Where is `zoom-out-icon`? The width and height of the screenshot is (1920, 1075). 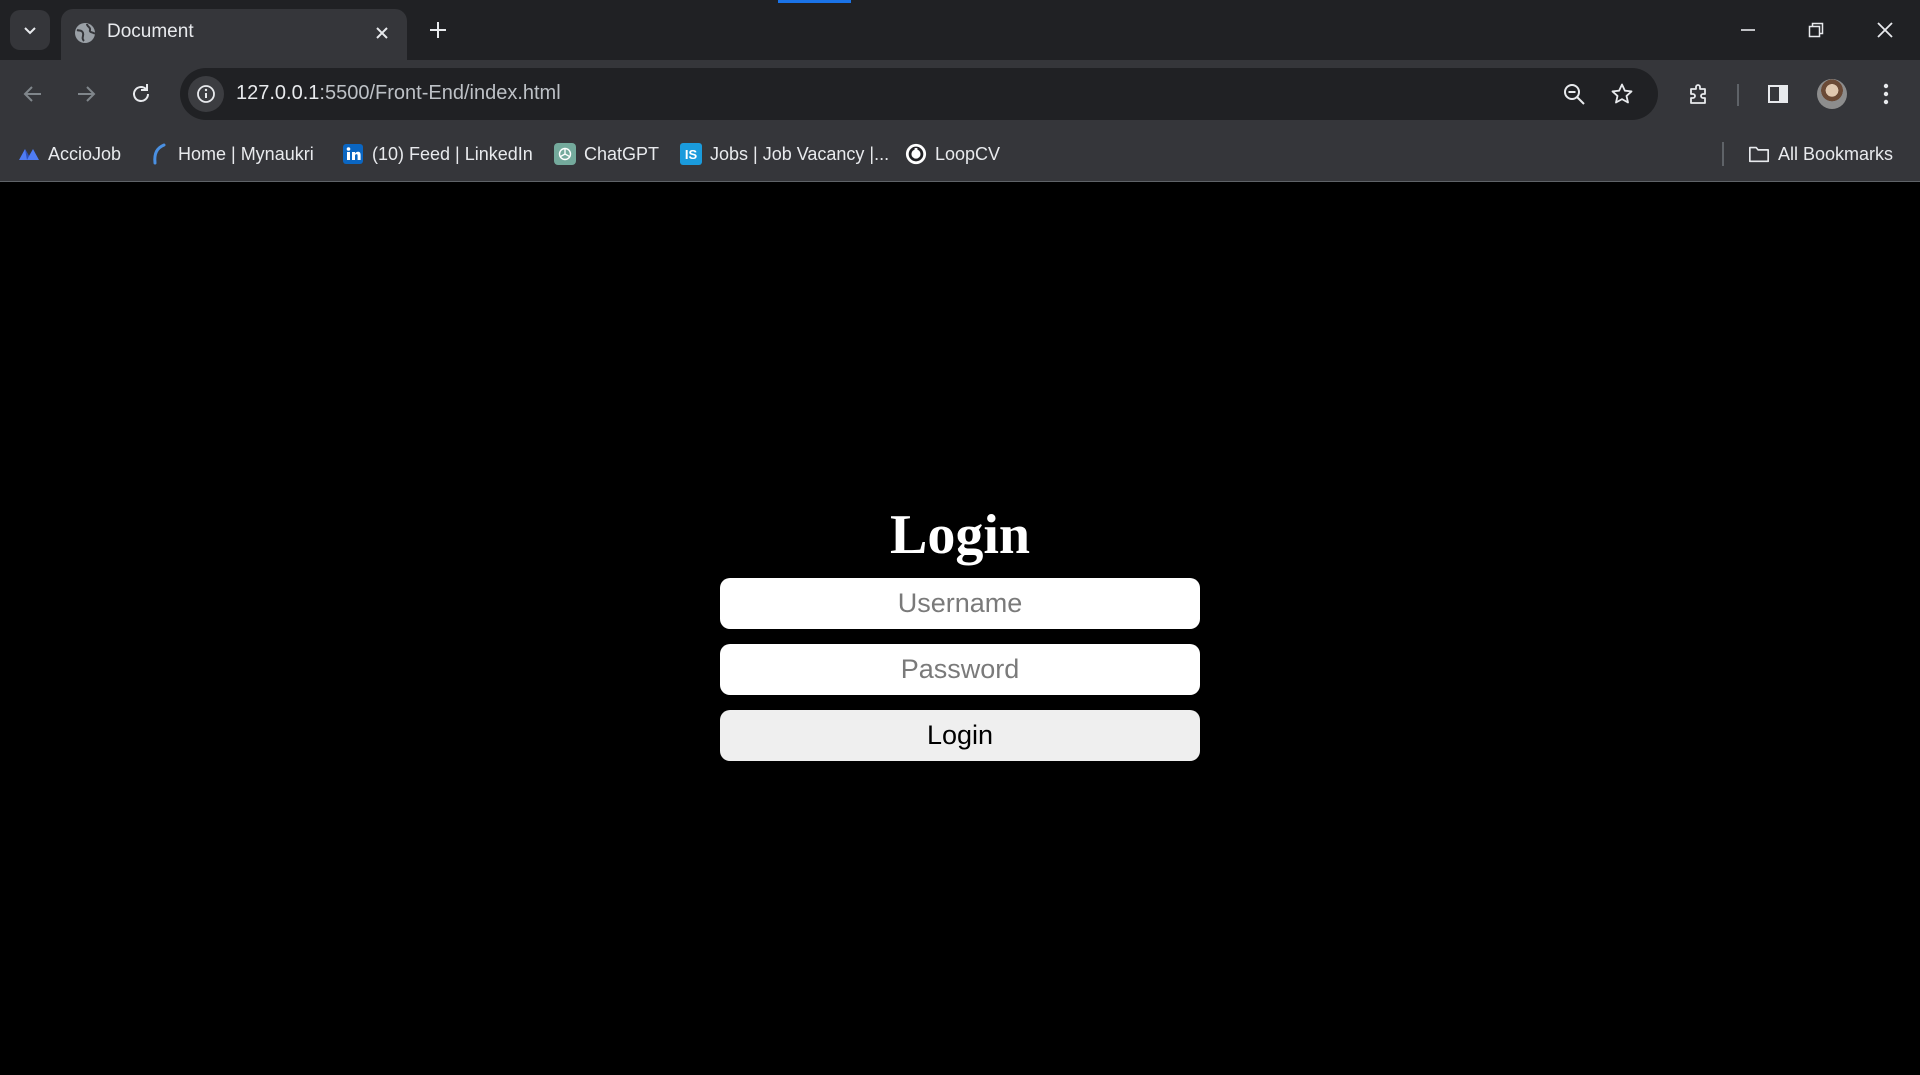
zoom-out-icon is located at coordinates (1574, 94).